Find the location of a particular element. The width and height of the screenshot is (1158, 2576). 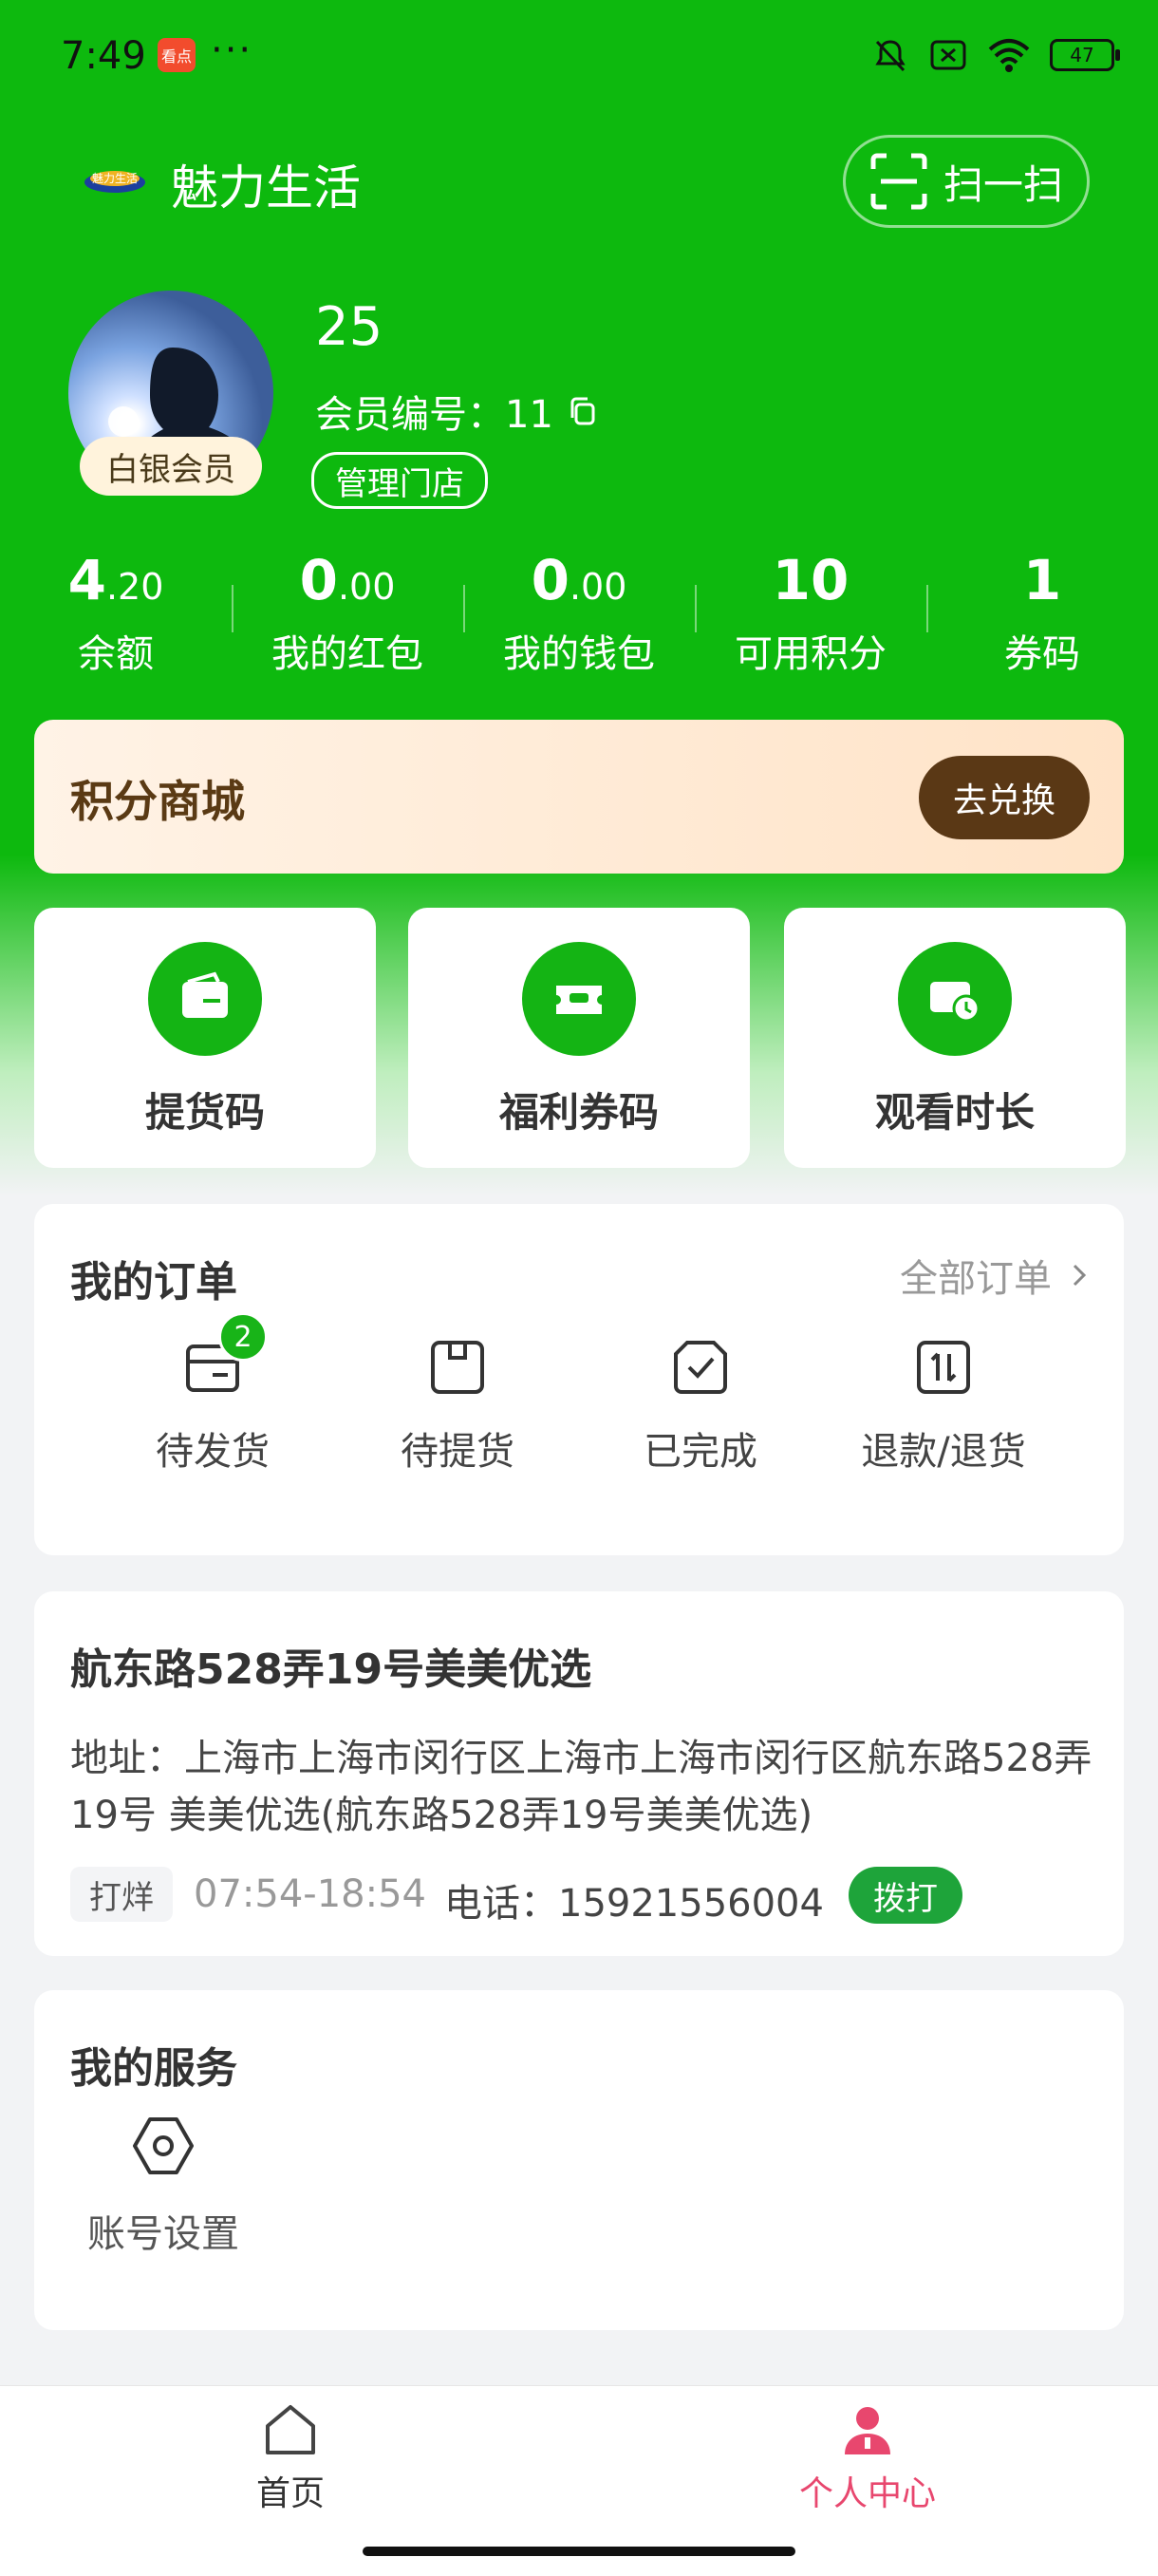

completed-icon is located at coordinates (700, 1367).